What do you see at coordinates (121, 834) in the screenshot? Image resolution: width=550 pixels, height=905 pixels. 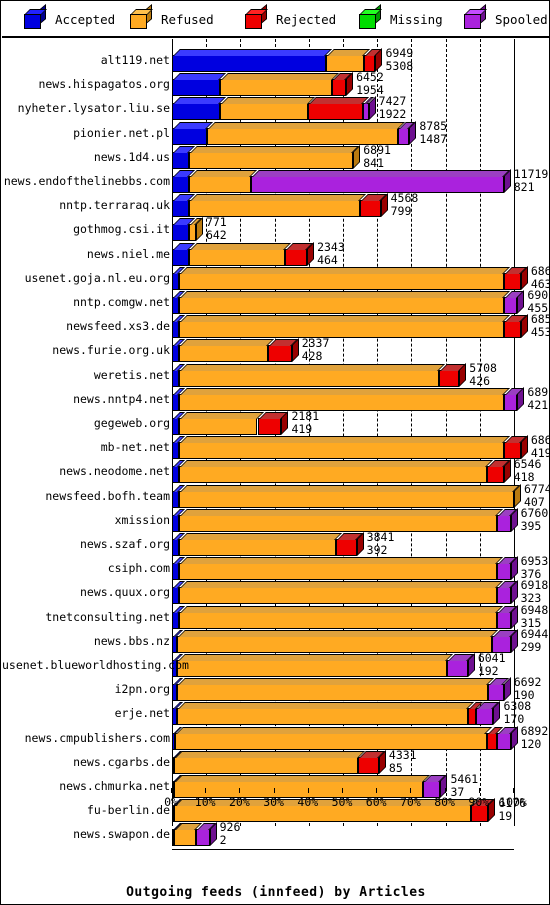 I see `y-axis-label: news.swapon.de` at bounding box center [121, 834].